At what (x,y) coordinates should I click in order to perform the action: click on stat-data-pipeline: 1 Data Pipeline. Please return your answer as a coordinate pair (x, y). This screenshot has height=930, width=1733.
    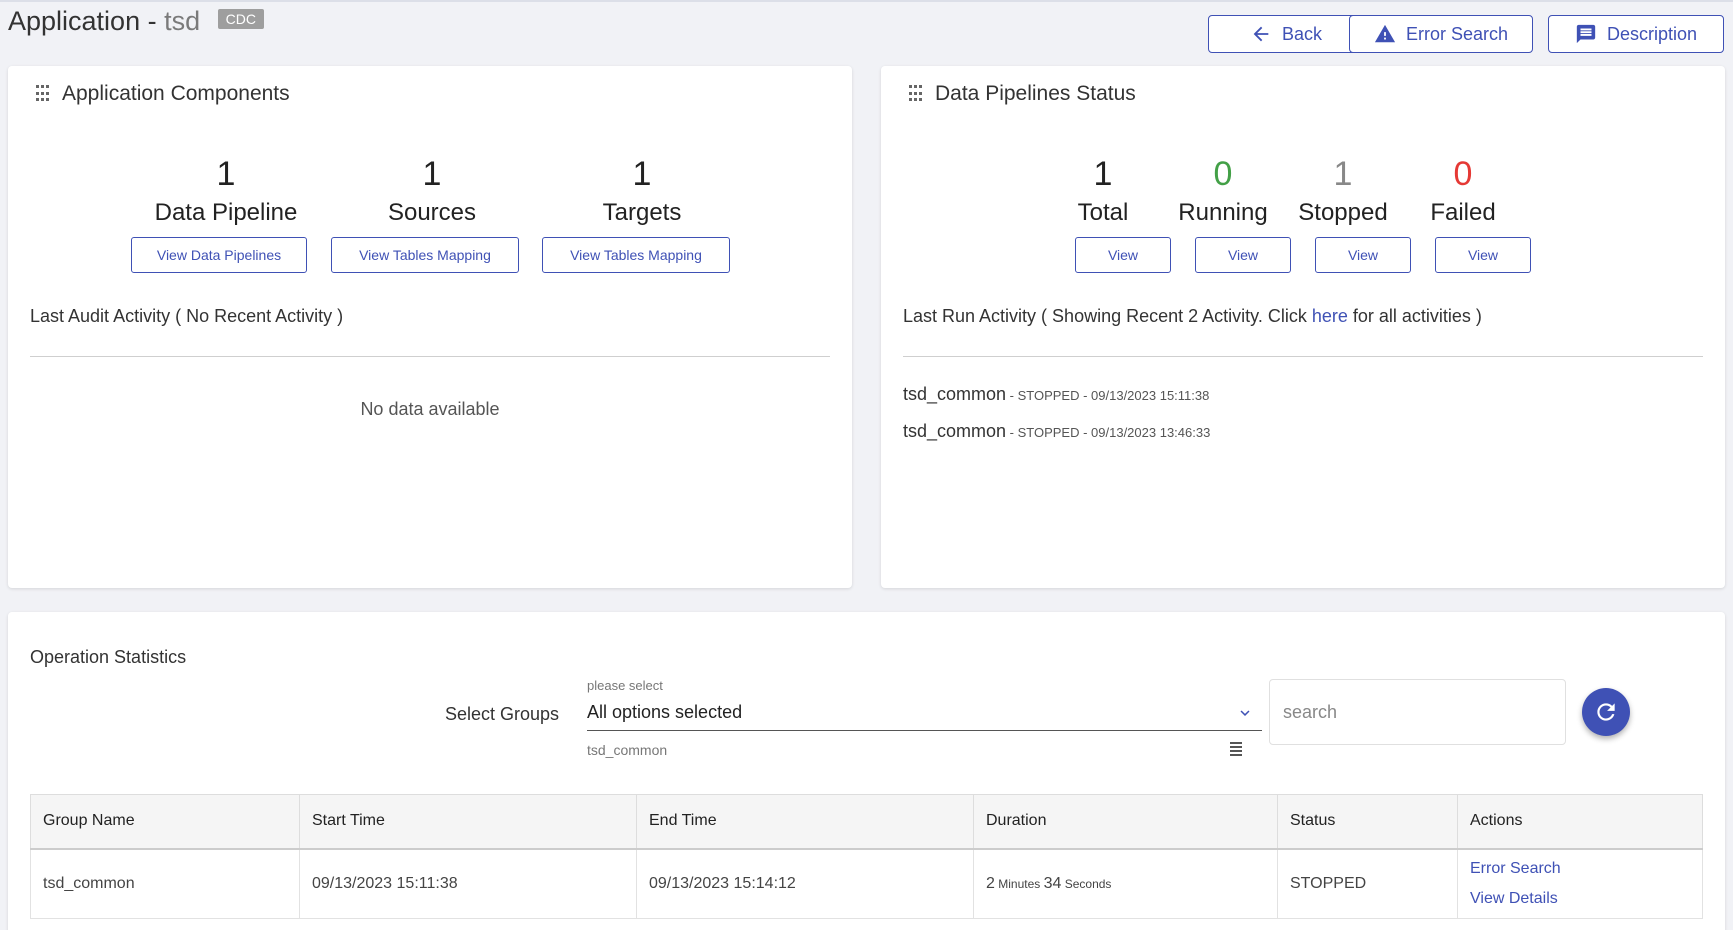
    Looking at the image, I should click on (226, 191).